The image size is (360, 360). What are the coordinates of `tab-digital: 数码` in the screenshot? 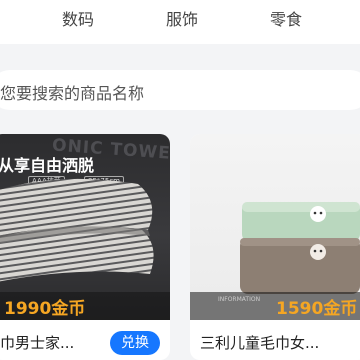 It's located at (78, 20).